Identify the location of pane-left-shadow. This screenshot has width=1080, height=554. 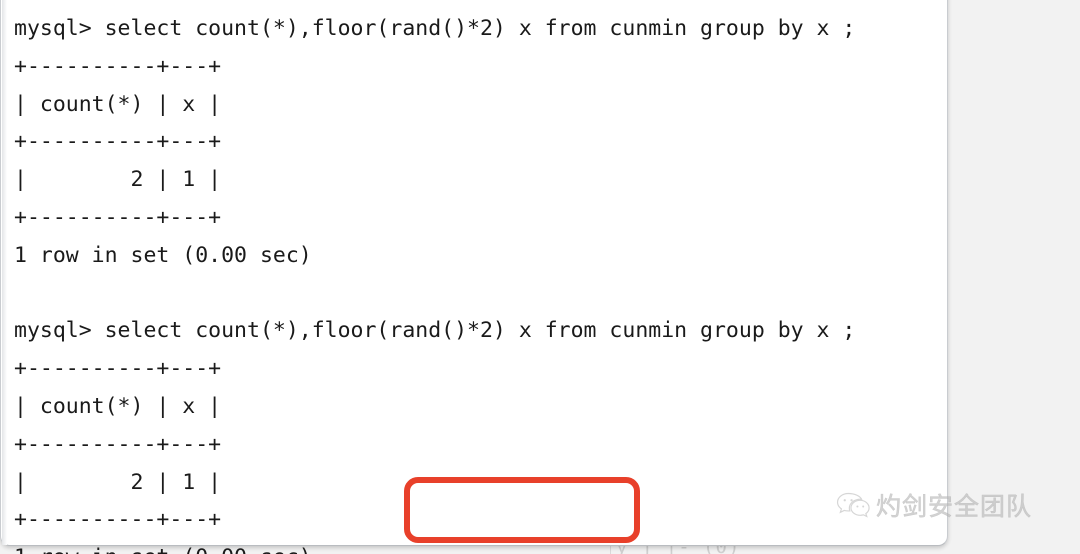
(4, 272).